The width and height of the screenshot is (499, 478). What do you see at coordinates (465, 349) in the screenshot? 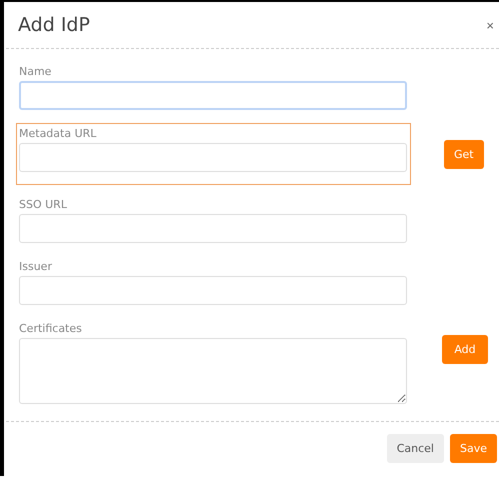
I see `action-button: Add` at bounding box center [465, 349].